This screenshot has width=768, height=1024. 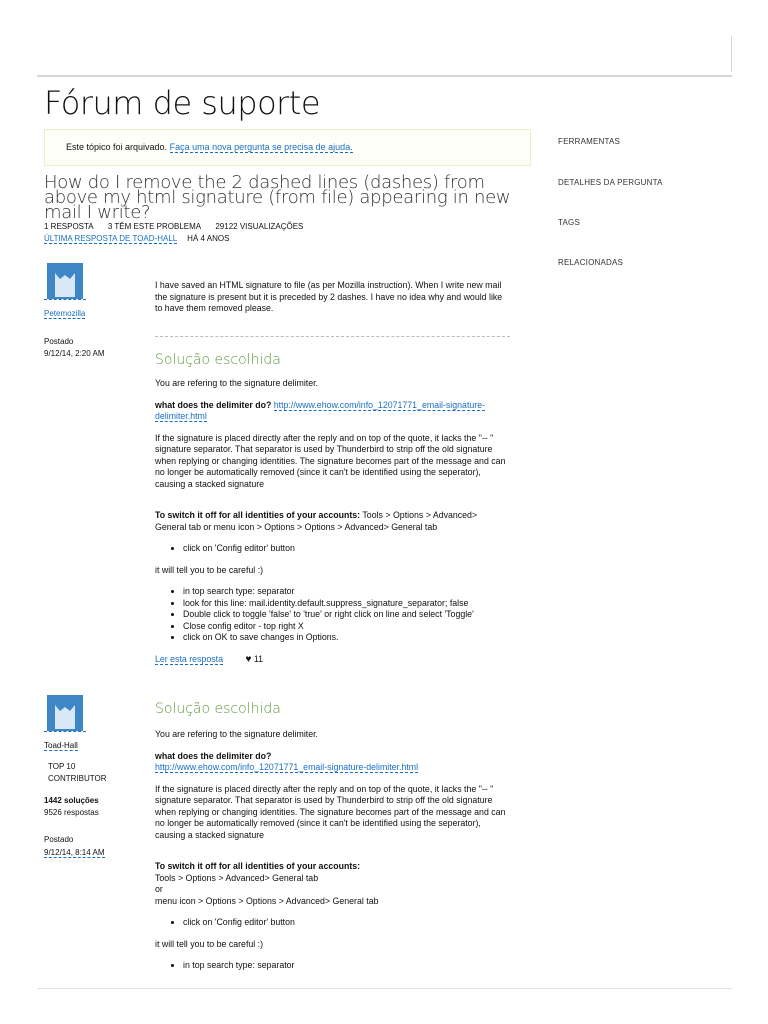 I want to click on sidebar-item-tools: Ferramentas, so click(x=589, y=141).